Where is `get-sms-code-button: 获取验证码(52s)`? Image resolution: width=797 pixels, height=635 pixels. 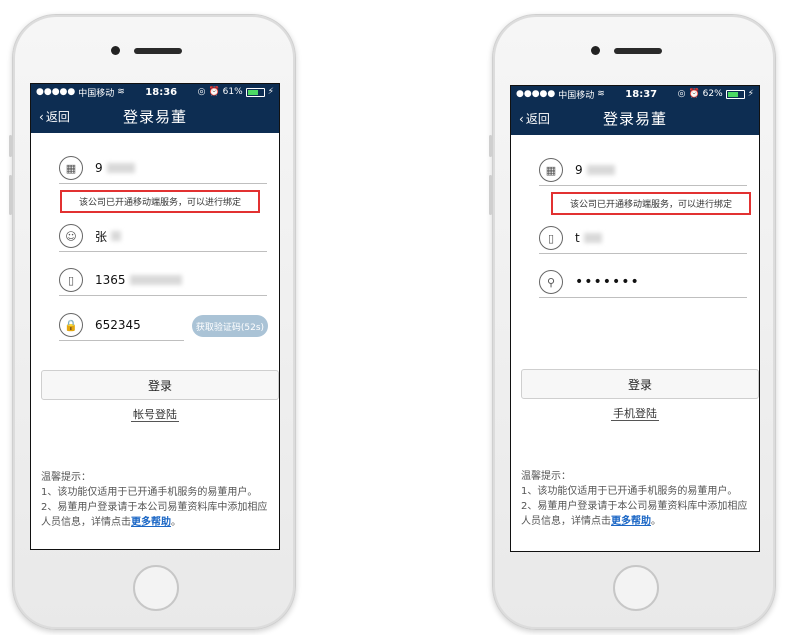
get-sms-code-button: 获取验证码(52s) is located at coordinates (230, 326).